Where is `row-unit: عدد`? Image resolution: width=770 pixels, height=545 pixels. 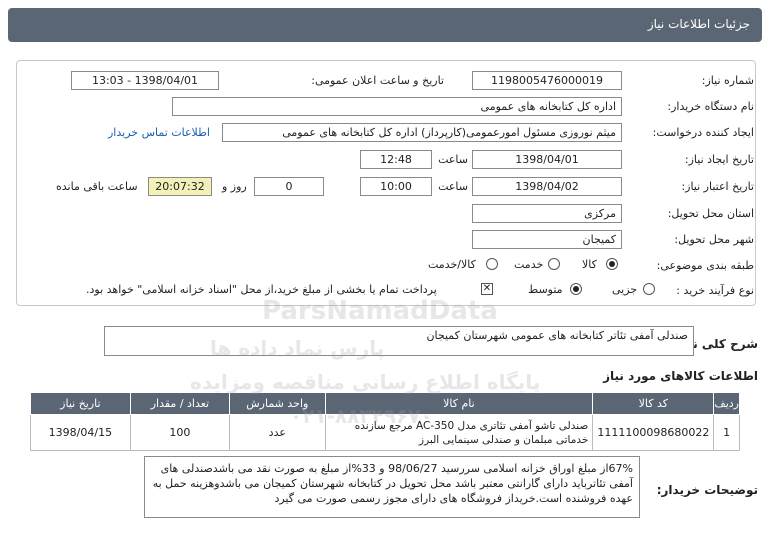 row-unit: عدد is located at coordinates (277, 432).